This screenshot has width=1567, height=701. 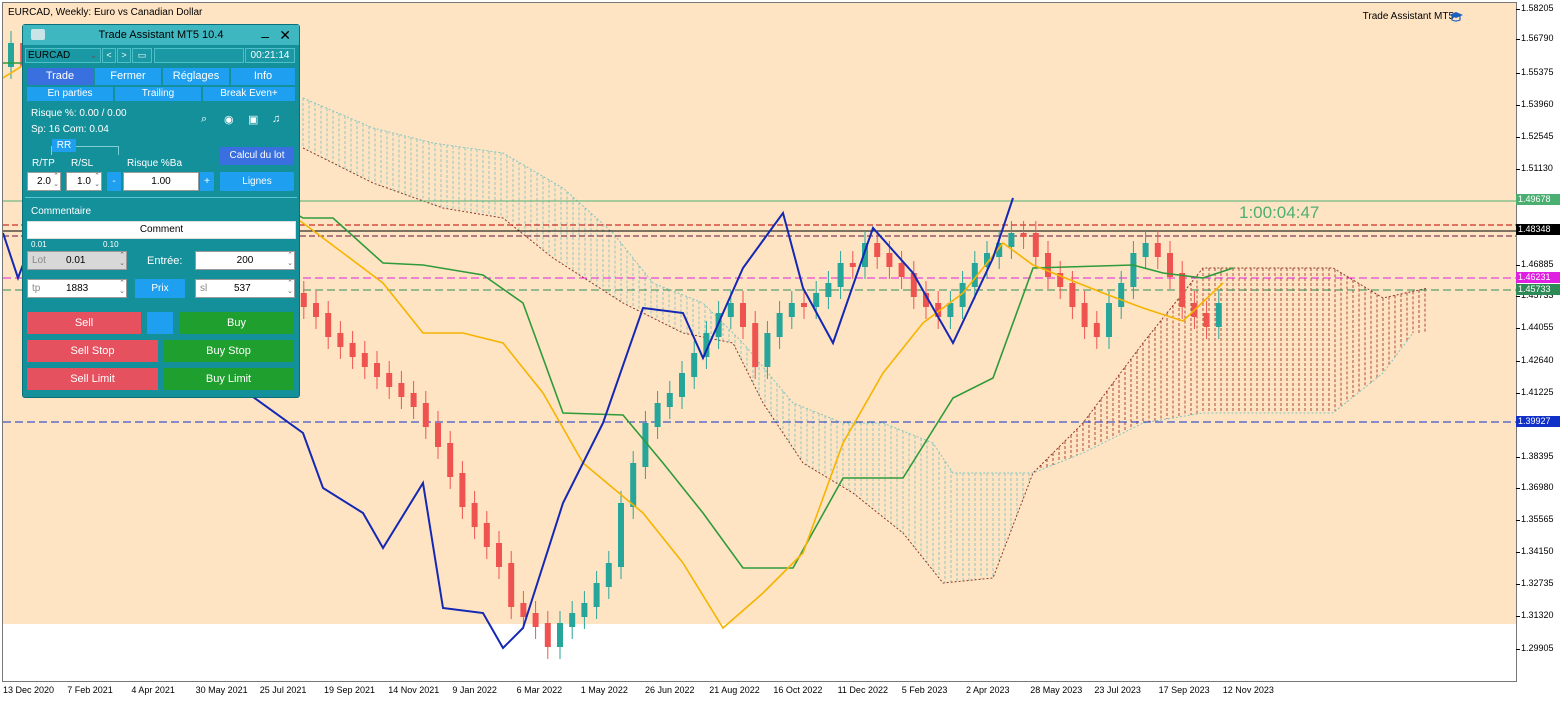 I want to click on risk-input: 1.00, so click(x=161, y=181).